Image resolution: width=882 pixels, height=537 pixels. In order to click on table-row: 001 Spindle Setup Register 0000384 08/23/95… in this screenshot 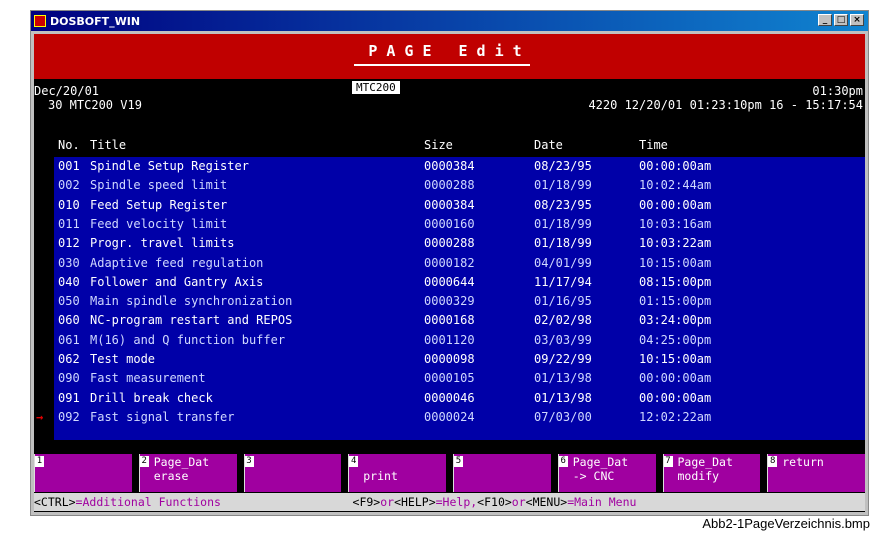, I will do `click(459, 167)`.